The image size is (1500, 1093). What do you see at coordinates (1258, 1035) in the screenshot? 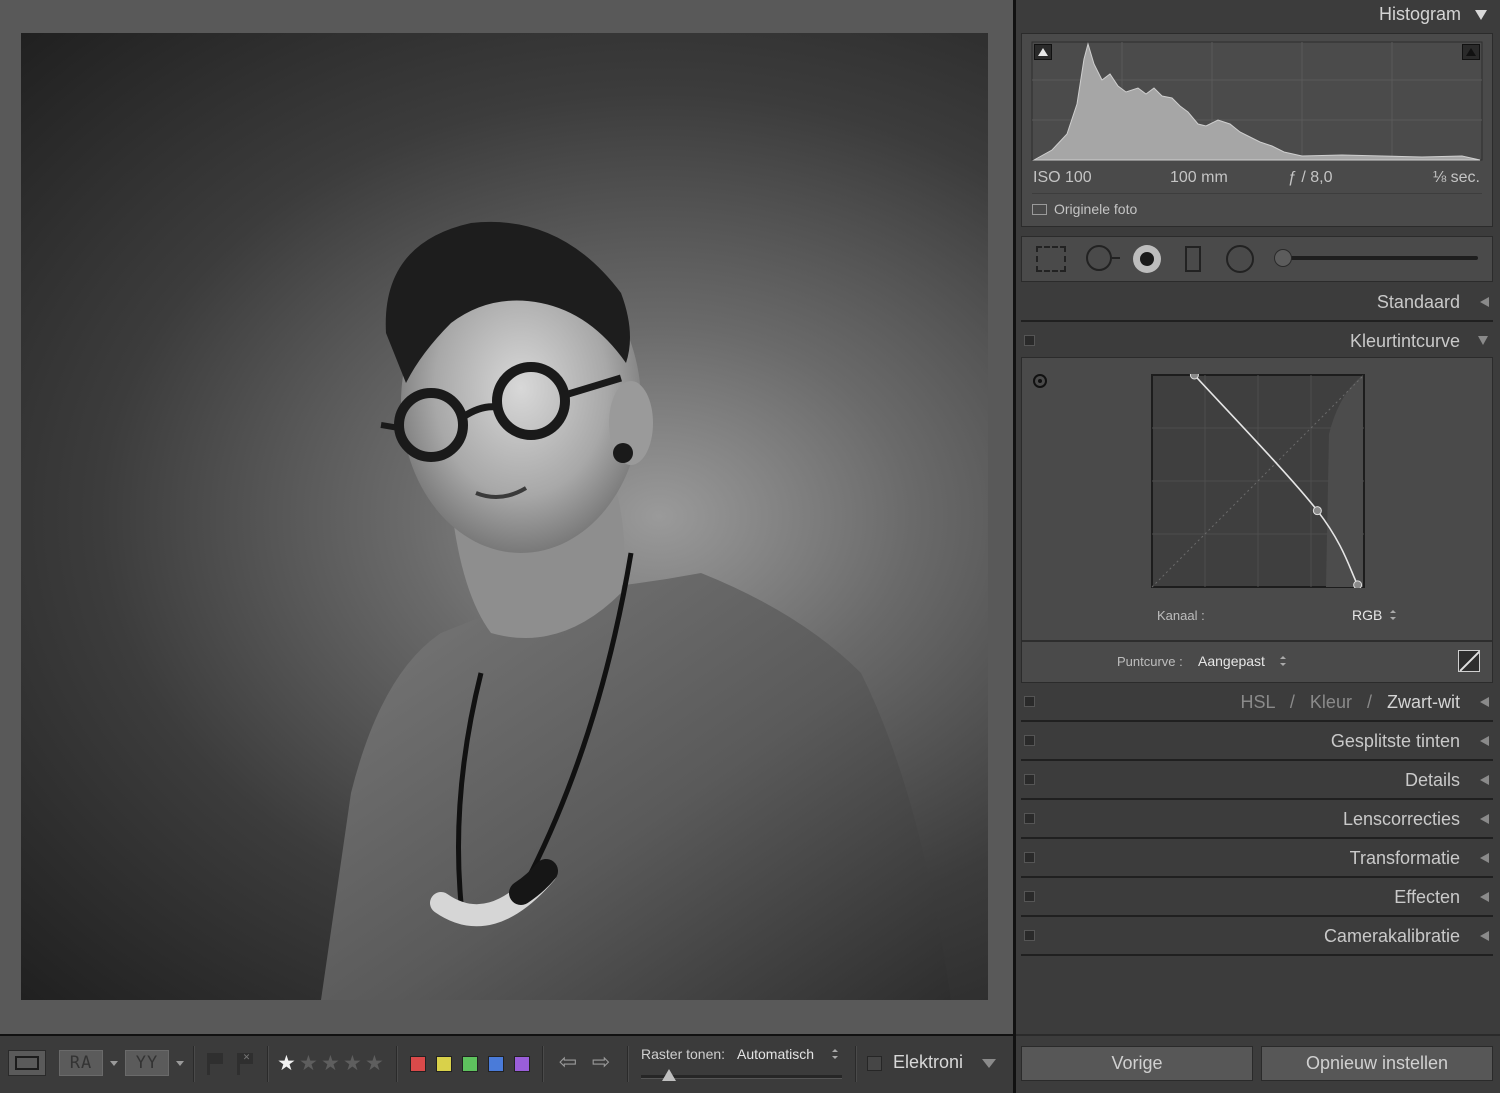
I see `bottom-bar-separator` at bounding box center [1258, 1035].